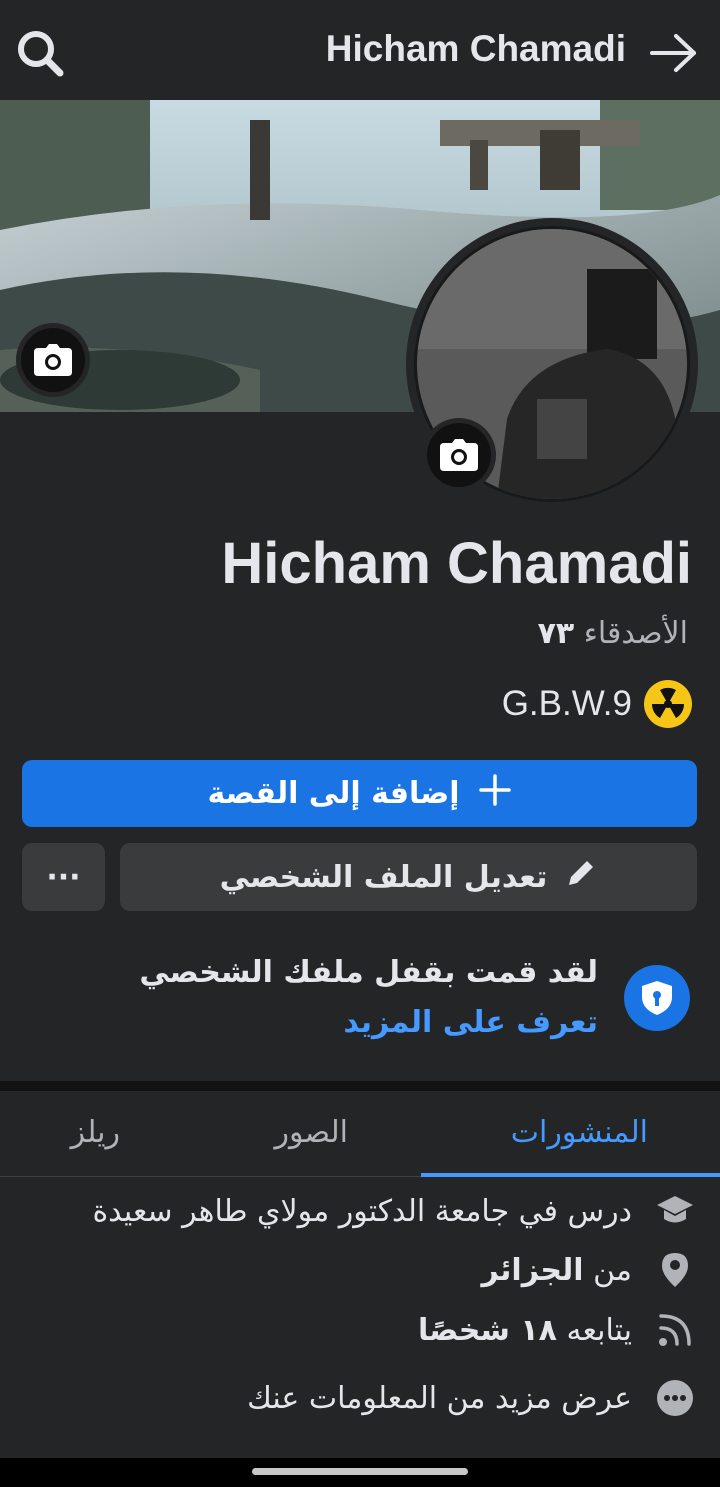 The height and width of the screenshot is (1487, 720). What do you see at coordinates (675, 1270) in the screenshot?
I see `location-pin-icon` at bounding box center [675, 1270].